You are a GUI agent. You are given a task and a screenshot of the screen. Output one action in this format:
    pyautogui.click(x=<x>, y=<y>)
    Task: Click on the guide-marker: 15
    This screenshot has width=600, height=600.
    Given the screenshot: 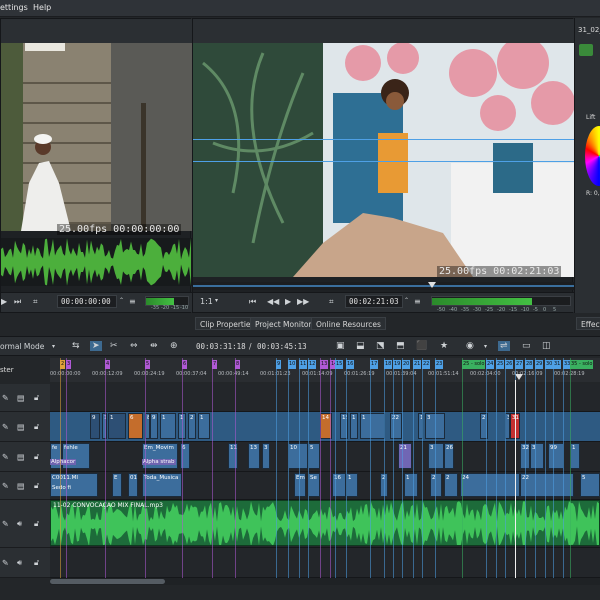 What is the action you would take?
    pyautogui.click(x=339, y=364)
    